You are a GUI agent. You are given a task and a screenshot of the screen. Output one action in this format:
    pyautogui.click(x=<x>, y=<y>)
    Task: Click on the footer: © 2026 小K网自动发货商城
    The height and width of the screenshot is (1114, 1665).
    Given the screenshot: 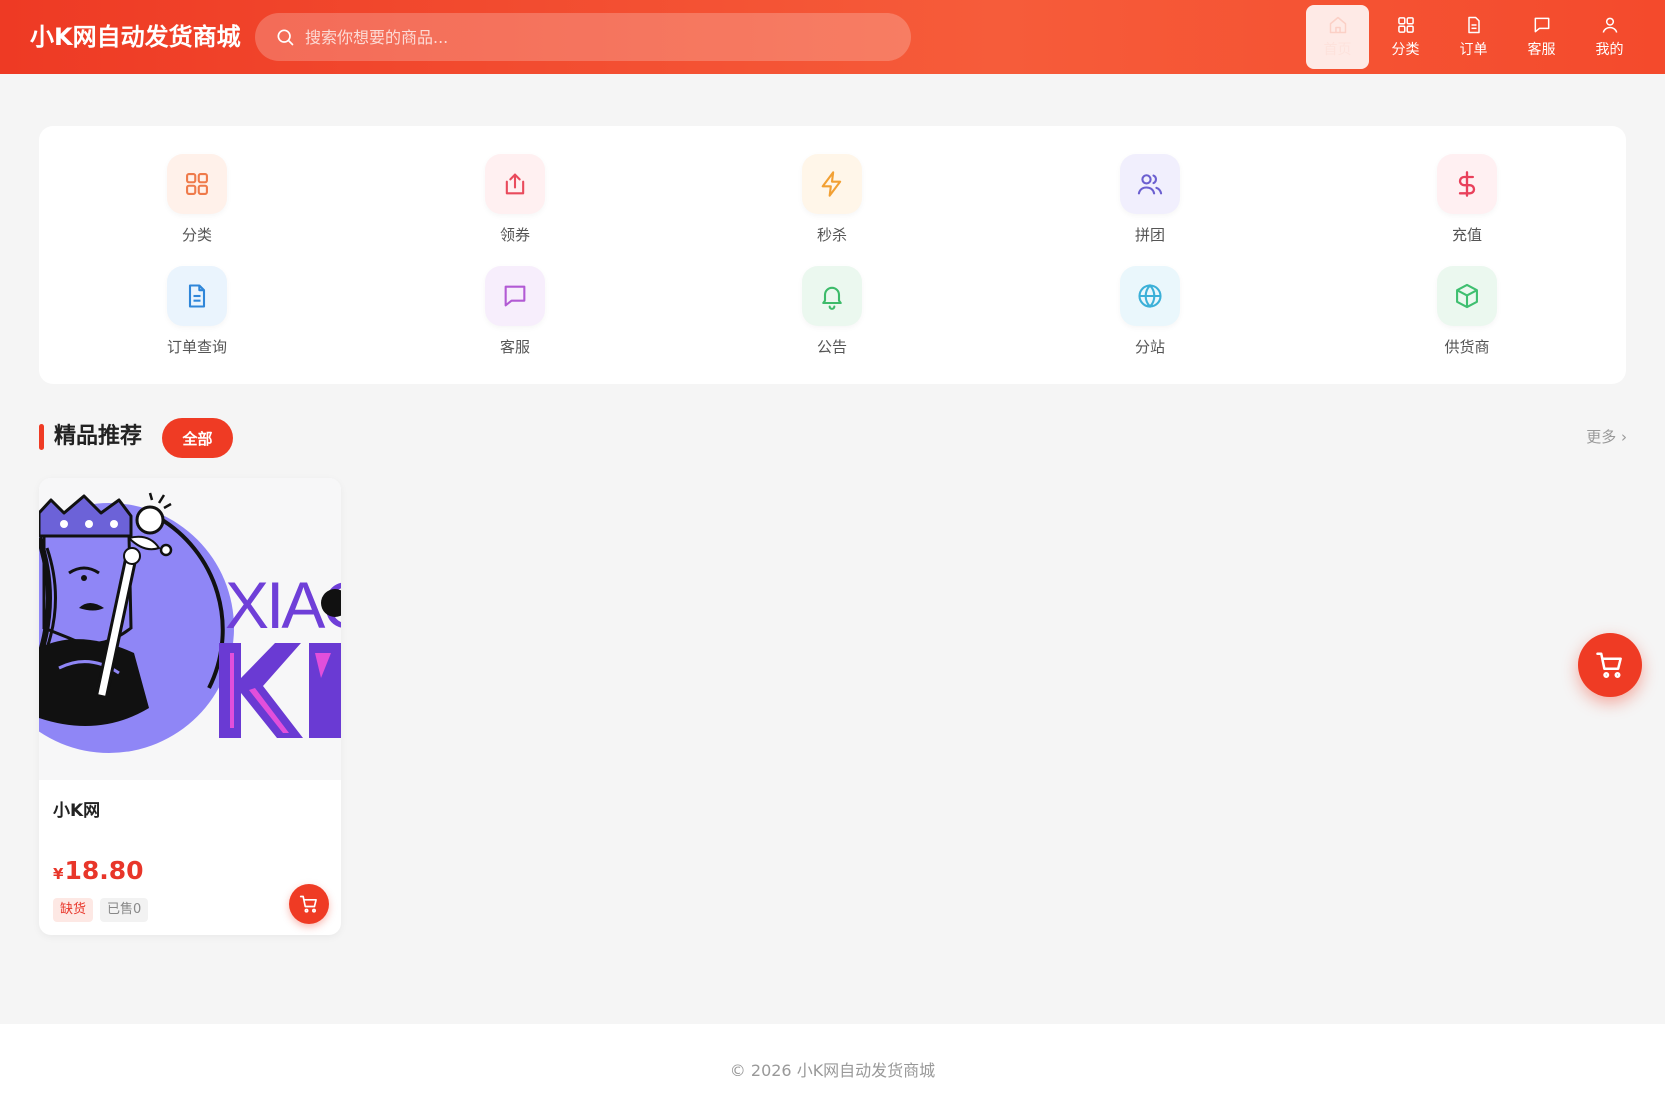 What is the action you would take?
    pyautogui.click(x=832, y=1069)
    